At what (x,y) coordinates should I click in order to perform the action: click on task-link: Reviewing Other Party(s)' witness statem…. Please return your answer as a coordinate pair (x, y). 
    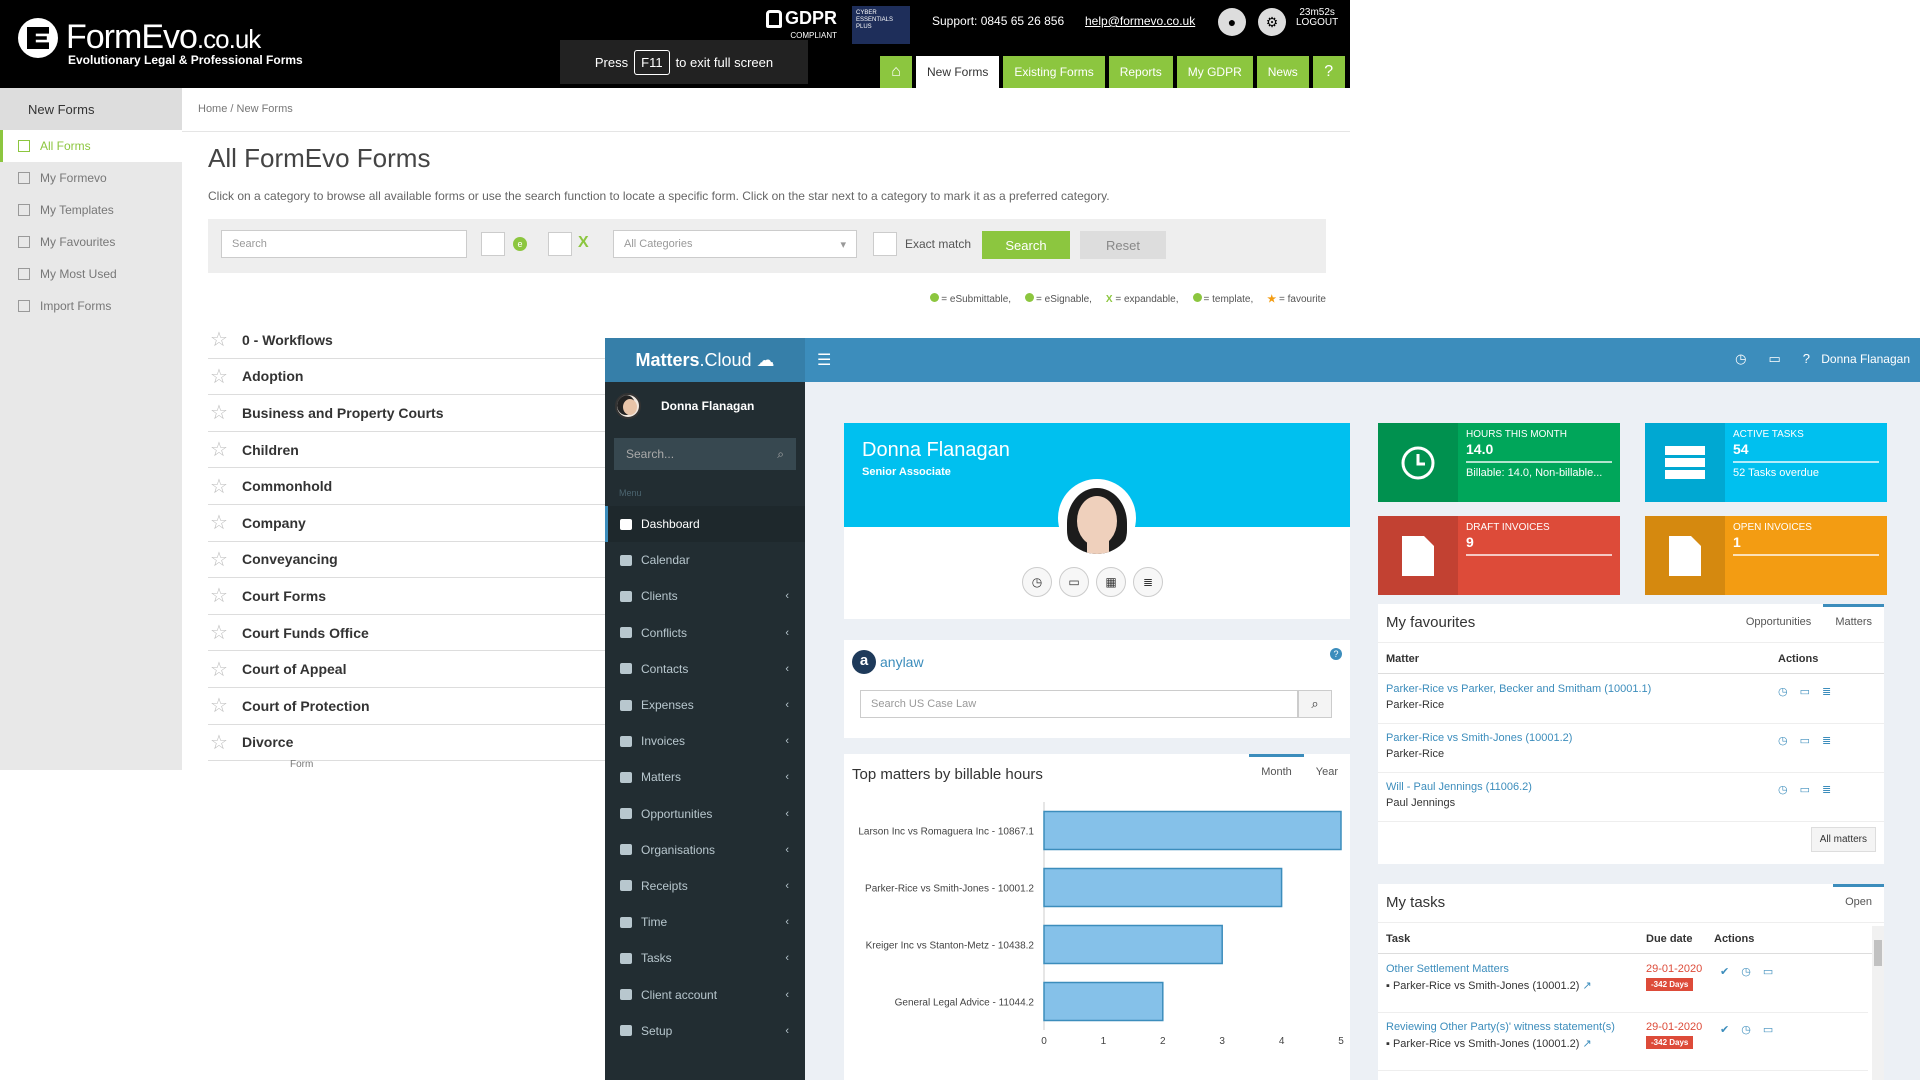
    Looking at the image, I should click on (1500, 1027).